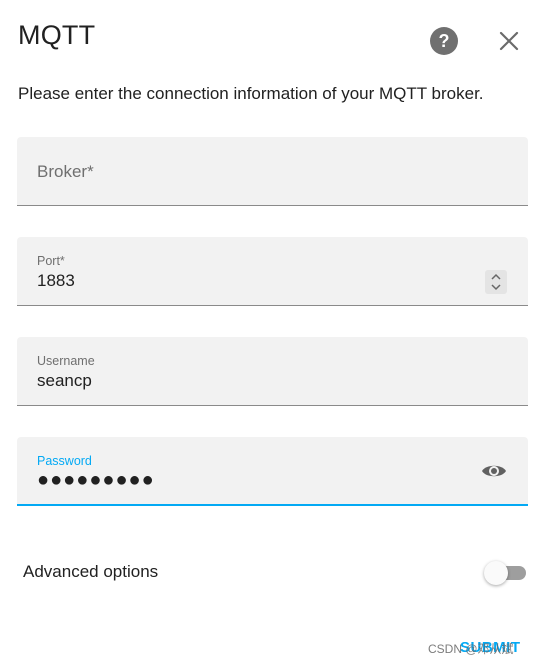  I want to click on advanced-options-toggle, so click(507, 573).